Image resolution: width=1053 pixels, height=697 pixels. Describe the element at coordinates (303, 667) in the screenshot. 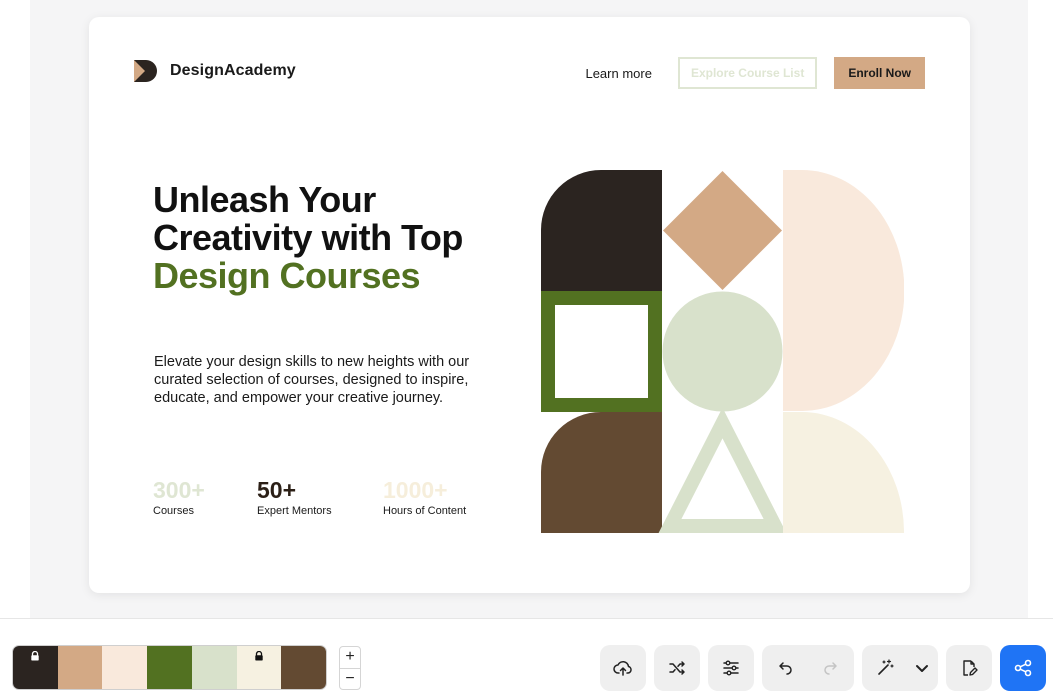

I see `swatch-brown` at that location.